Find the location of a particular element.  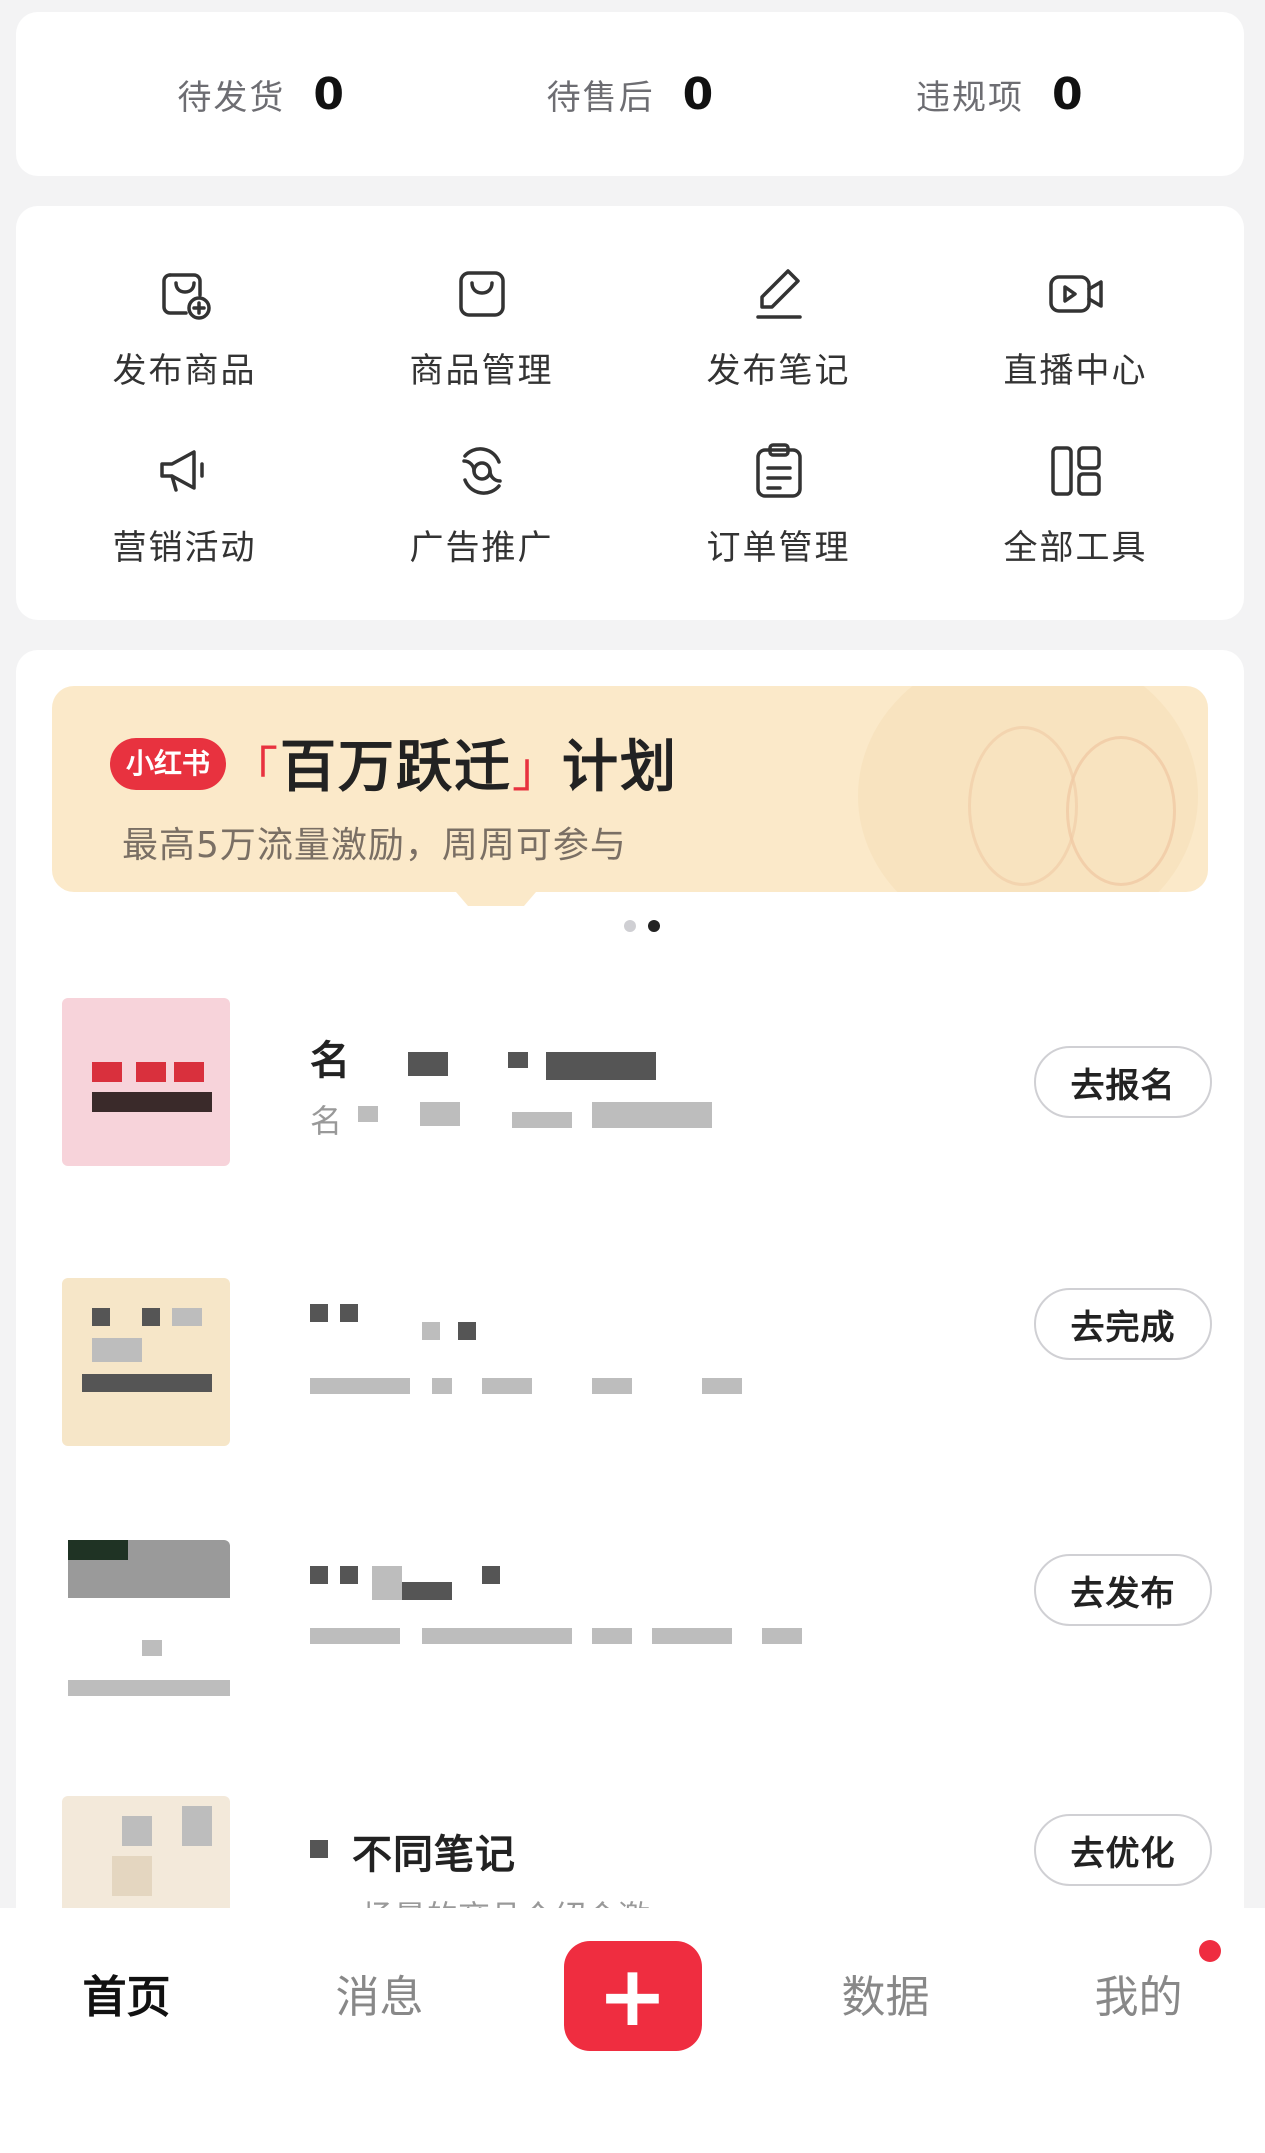

live-camera-icon is located at coordinates (1075, 294).